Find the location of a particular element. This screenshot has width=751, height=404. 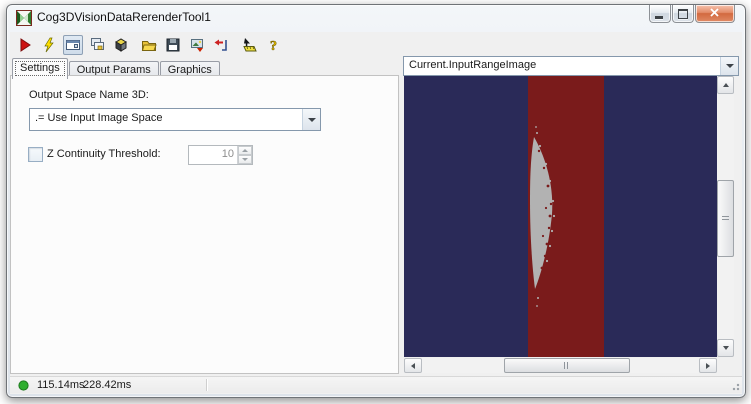

horizontal-scrollbar is located at coordinates (560, 365).